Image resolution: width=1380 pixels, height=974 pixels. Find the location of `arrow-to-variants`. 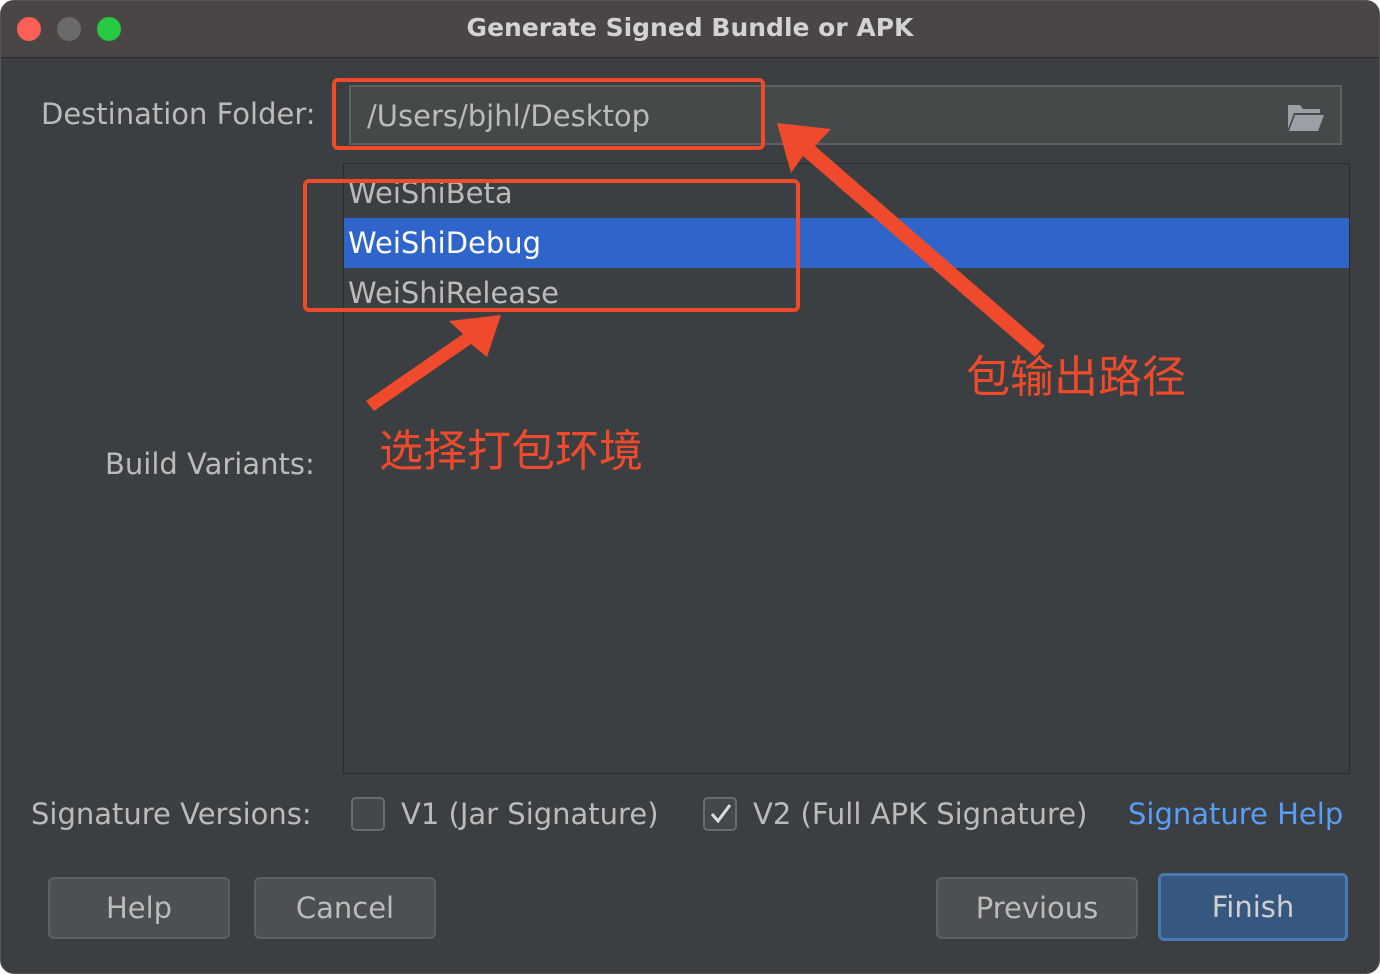

arrow-to-variants is located at coordinates (433, 363).